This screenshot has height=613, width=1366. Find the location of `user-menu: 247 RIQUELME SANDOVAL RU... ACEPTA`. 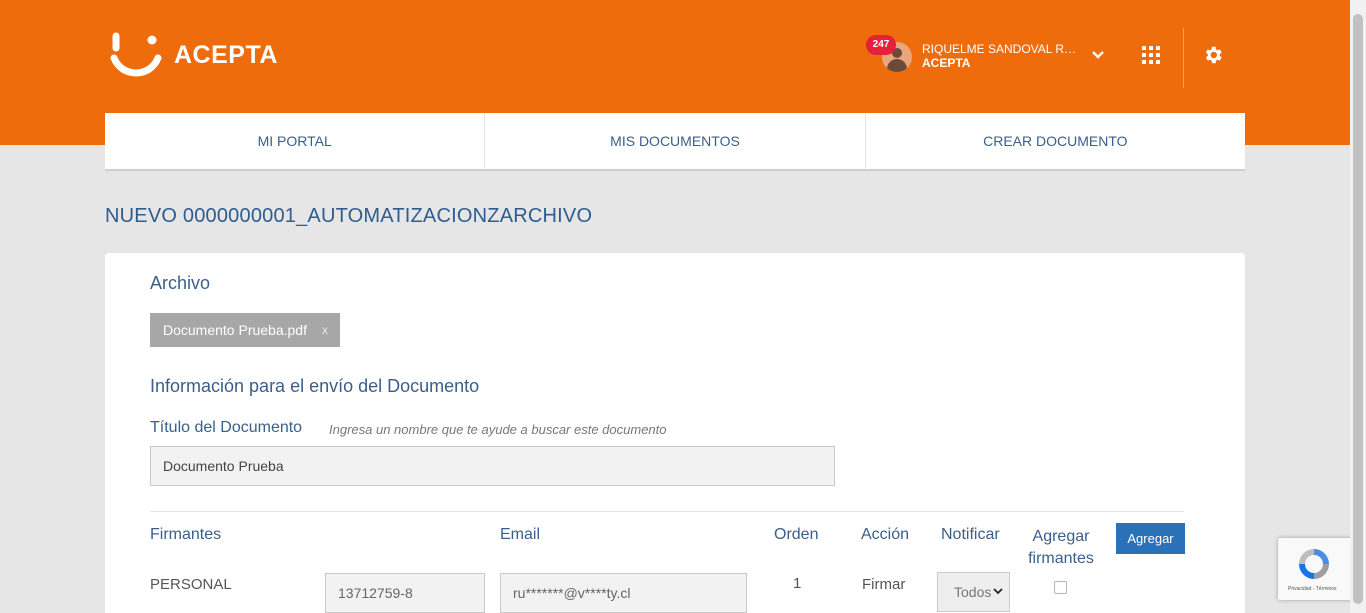

user-menu: 247 RIQUELME SANDOVAL RU... ACEPTA is located at coordinates (991, 56).